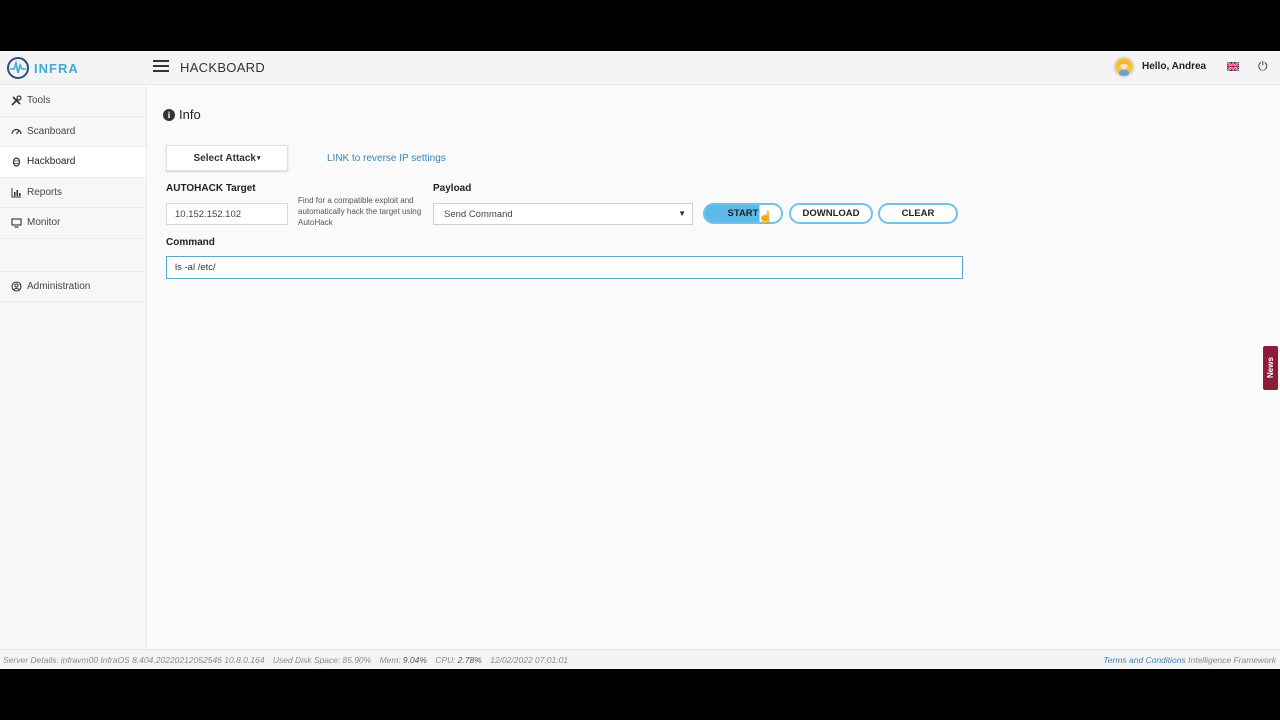 Image resolution: width=1280 pixels, height=720 pixels. I want to click on hamburger-menu-icon, so click(161, 67).